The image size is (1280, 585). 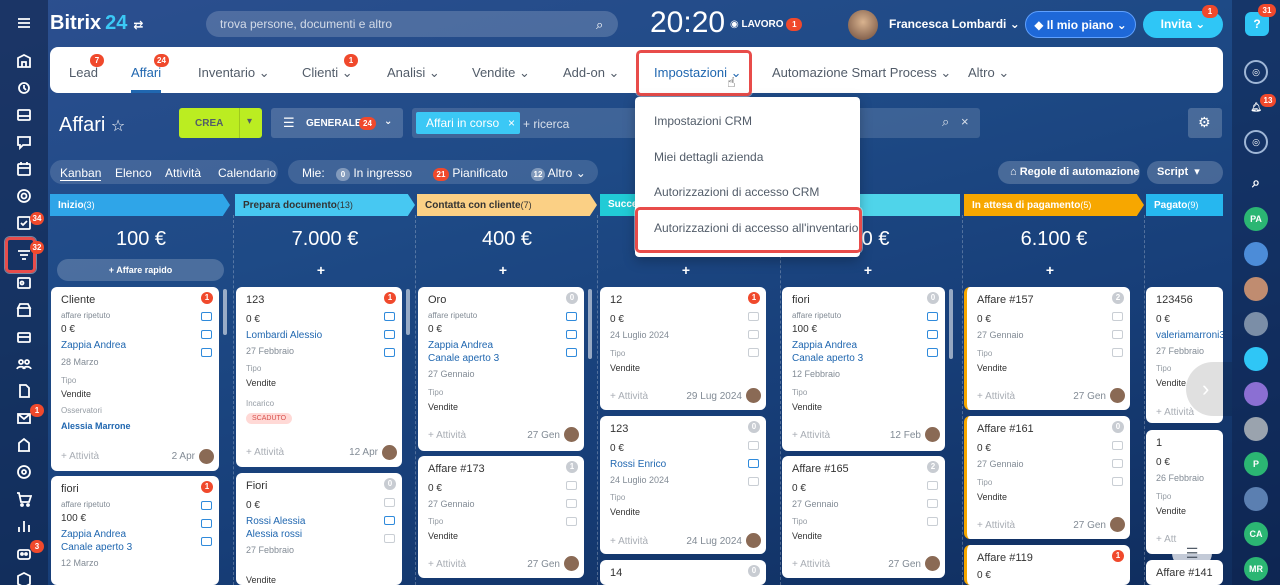 What do you see at coordinates (470, 173) in the screenshot?
I see `mie-pianificato: 21 Pianificato` at bounding box center [470, 173].